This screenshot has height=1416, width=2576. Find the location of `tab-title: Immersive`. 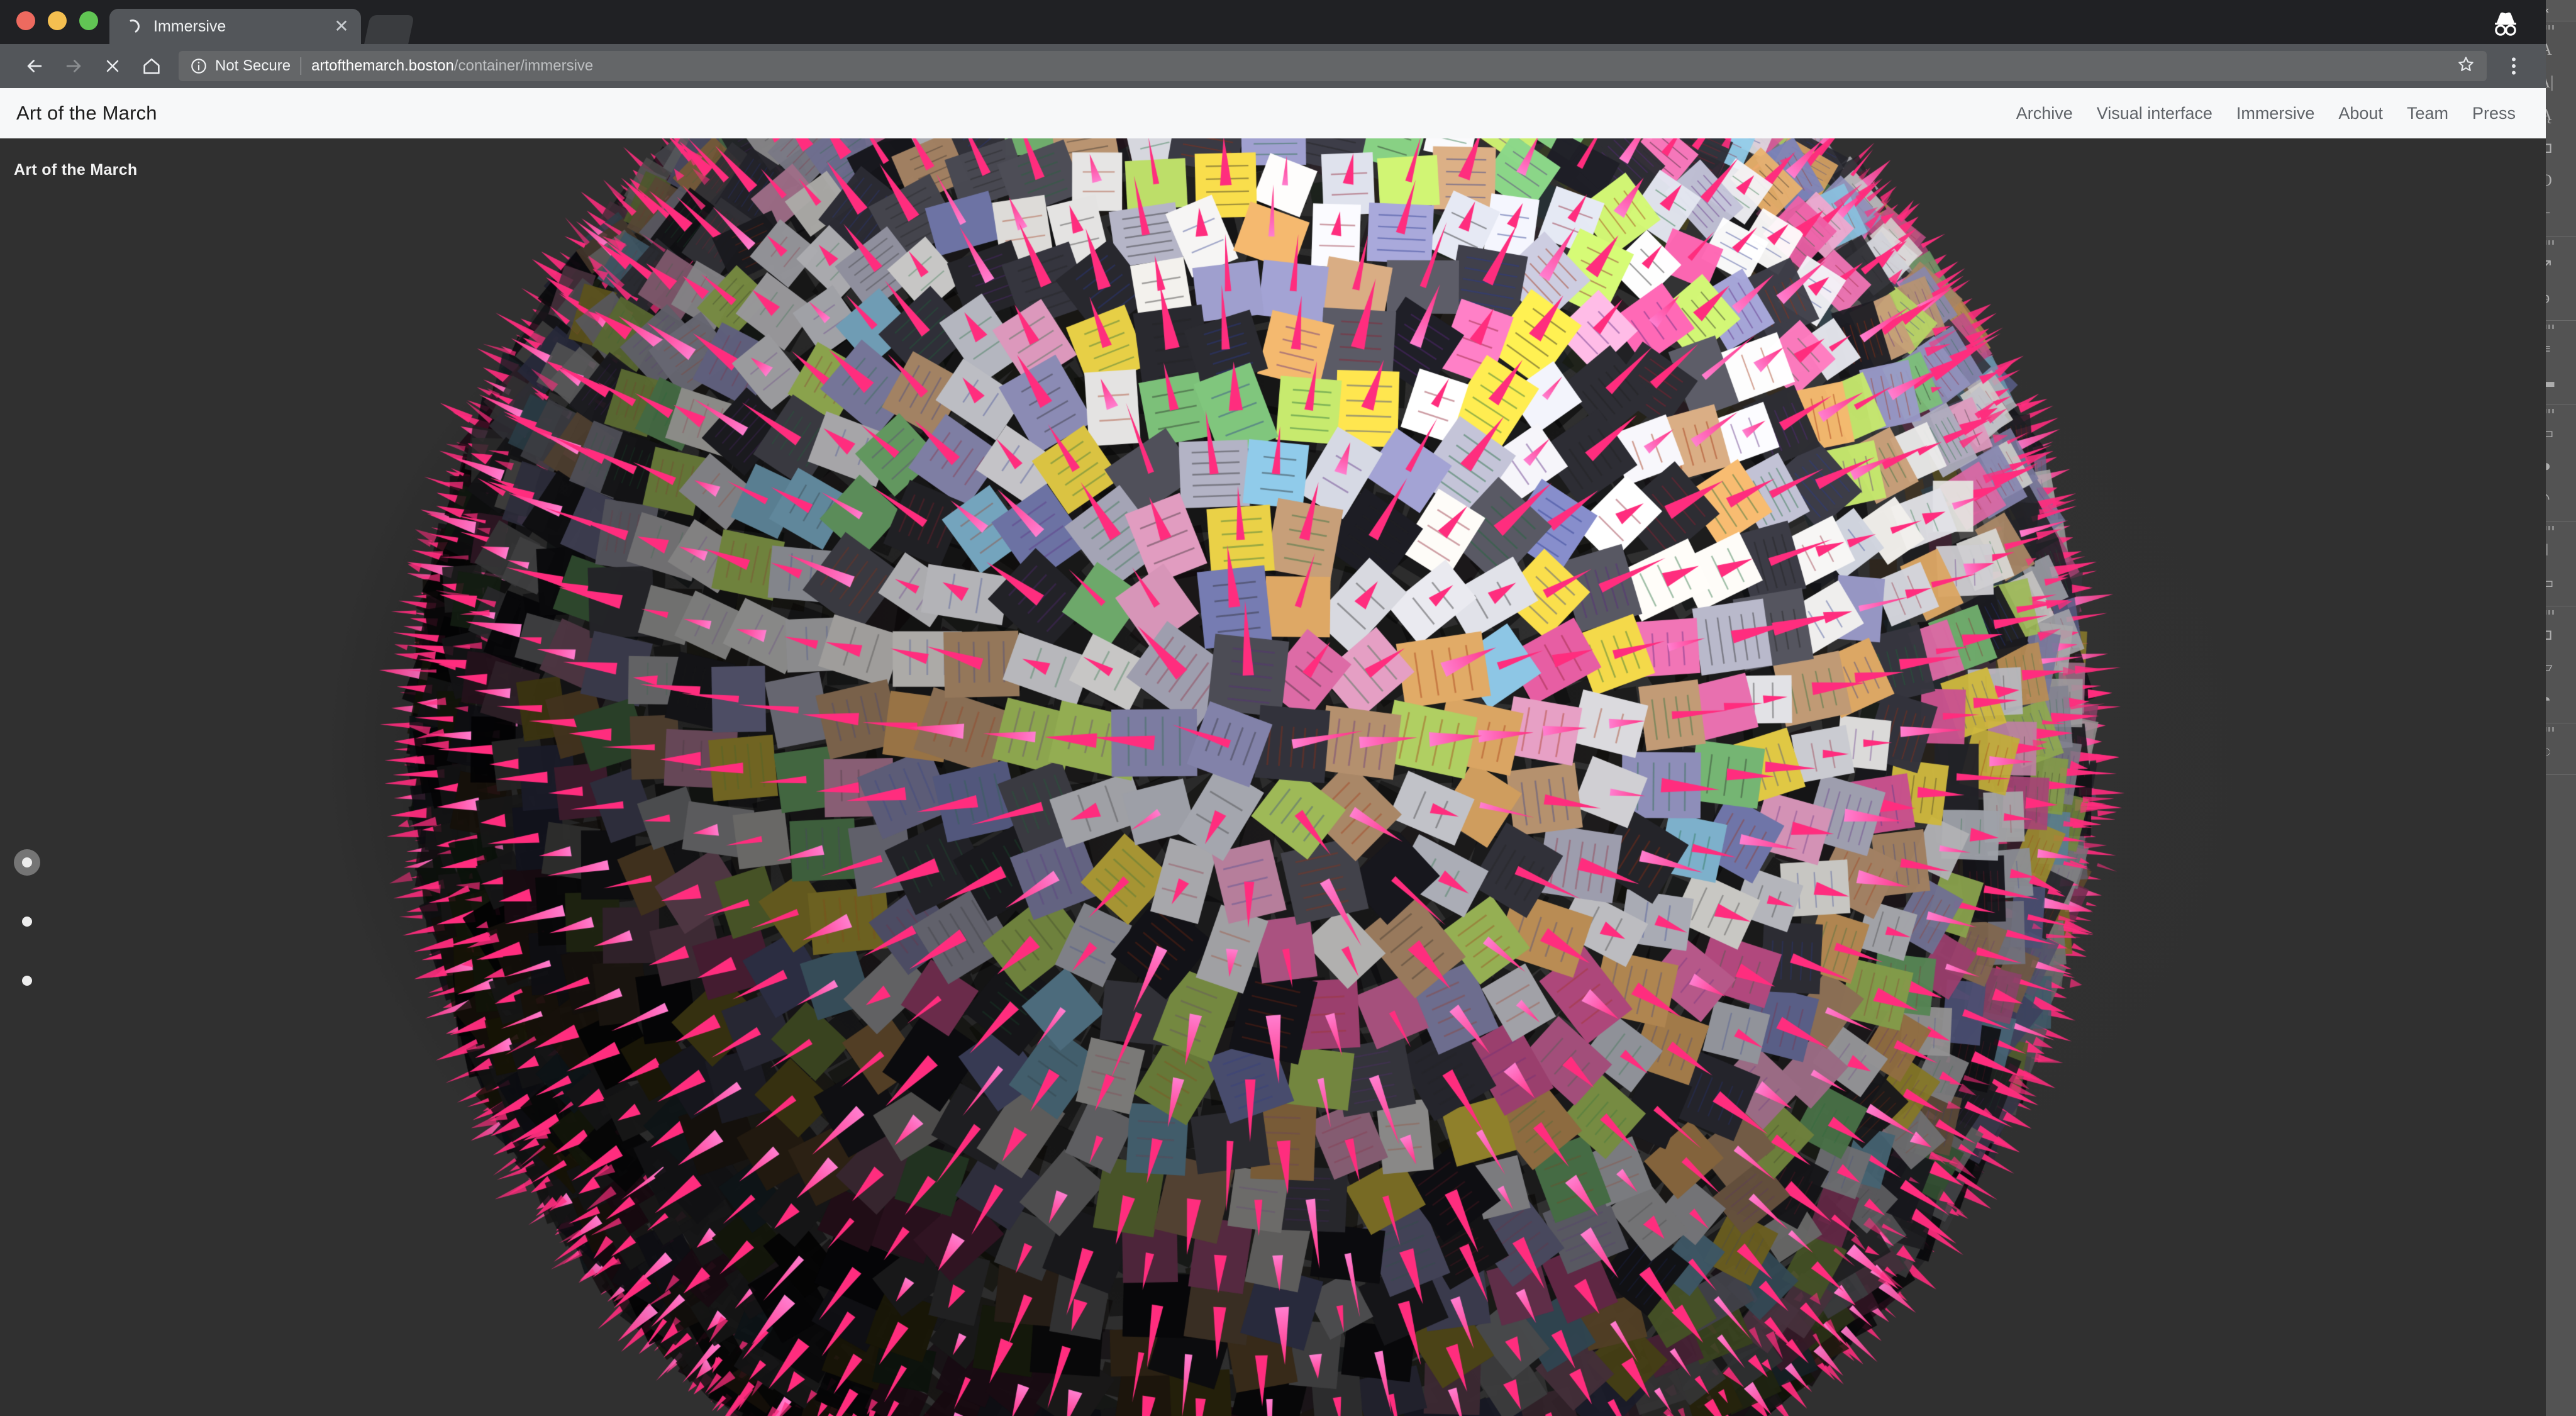

tab-title: Immersive is located at coordinates (189, 26).